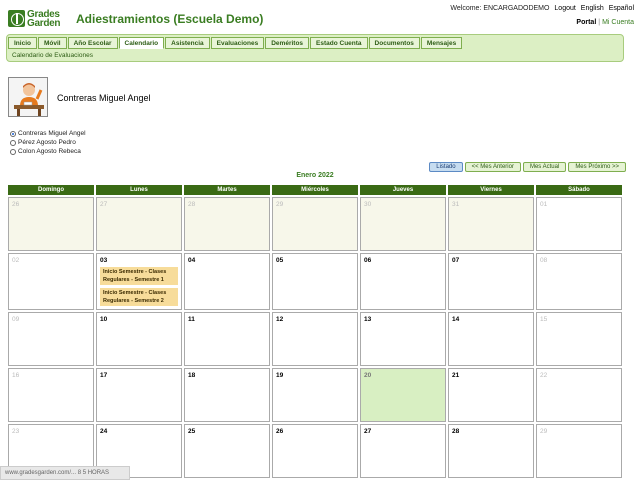 The width and height of the screenshot is (640, 480). Describe the element at coordinates (544, 260) in the screenshot. I see `day-number: 08` at that location.